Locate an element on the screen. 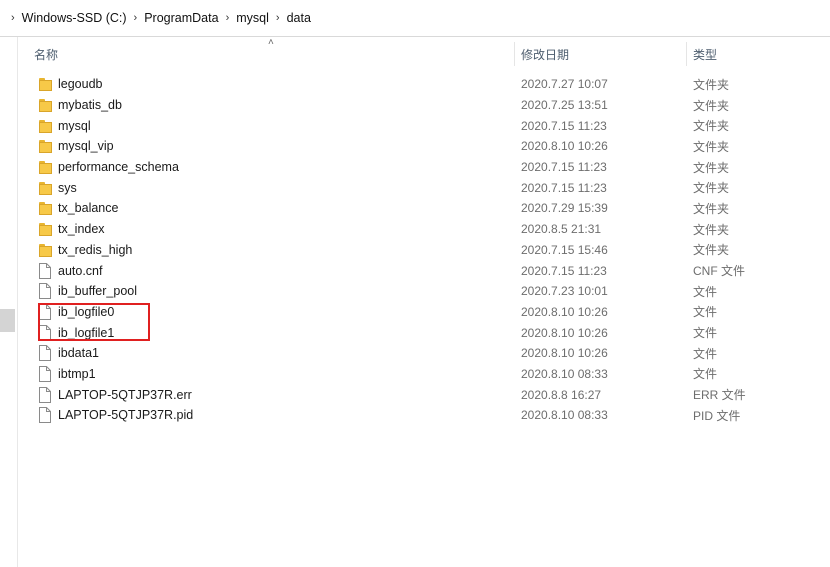  file-row: ibdata1 2020.8.10 10:26 文件 is located at coordinates (424, 353).